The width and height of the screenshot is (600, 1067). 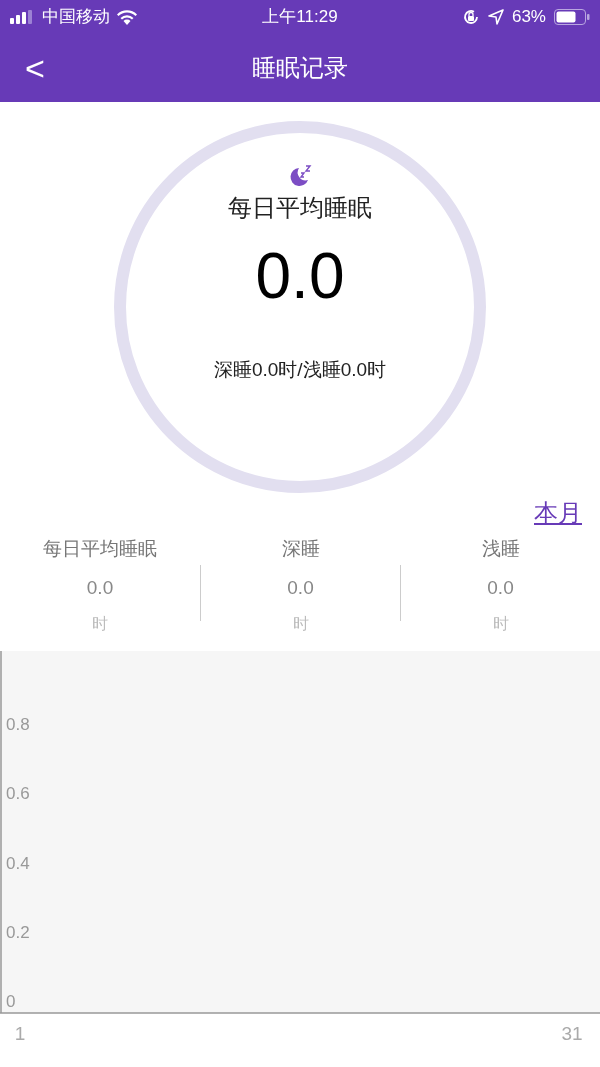 What do you see at coordinates (76, 17) in the screenshot?
I see `carrier-name: 中国移动` at bounding box center [76, 17].